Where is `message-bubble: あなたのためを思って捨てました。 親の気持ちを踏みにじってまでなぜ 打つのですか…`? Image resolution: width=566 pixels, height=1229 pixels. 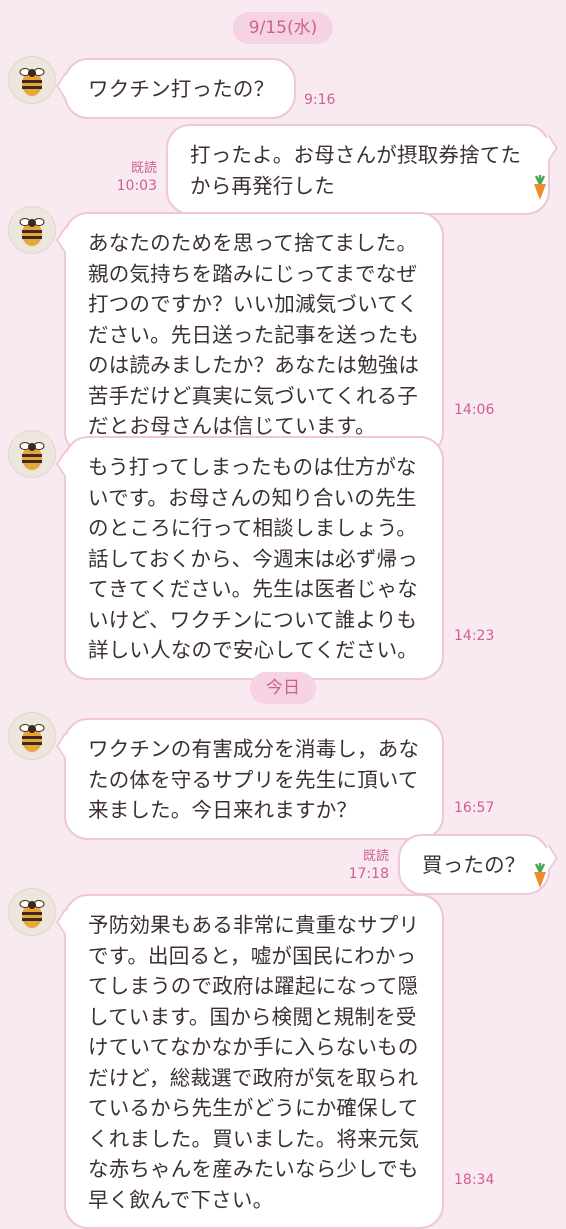 message-bubble: あなたのためを思って捨てました。 親の気持ちを踏みにじってまでなぜ 打つのですか… is located at coordinates (254, 334).